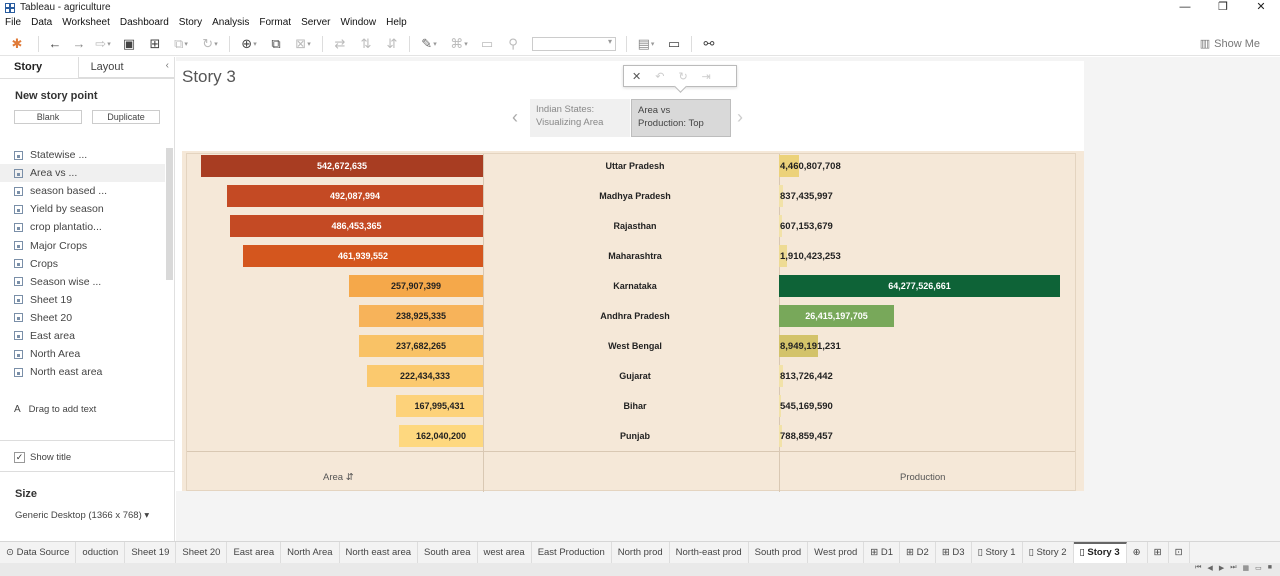 This screenshot has height=576, width=1280. What do you see at coordinates (421, 346) in the screenshot?
I see `area-bar: 237,682,265` at bounding box center [421, 346].